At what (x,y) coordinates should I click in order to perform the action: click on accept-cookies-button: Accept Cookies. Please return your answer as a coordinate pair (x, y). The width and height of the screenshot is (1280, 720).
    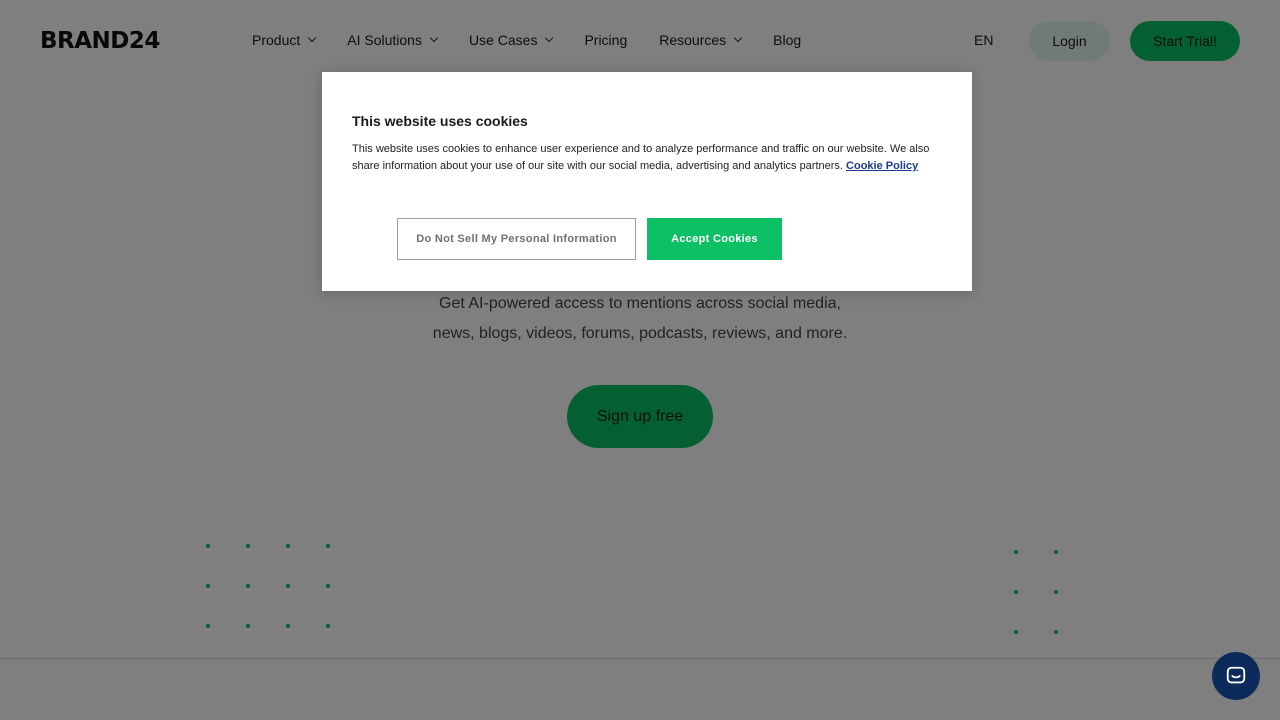
    Looking at the image, I should click on (714, 239).